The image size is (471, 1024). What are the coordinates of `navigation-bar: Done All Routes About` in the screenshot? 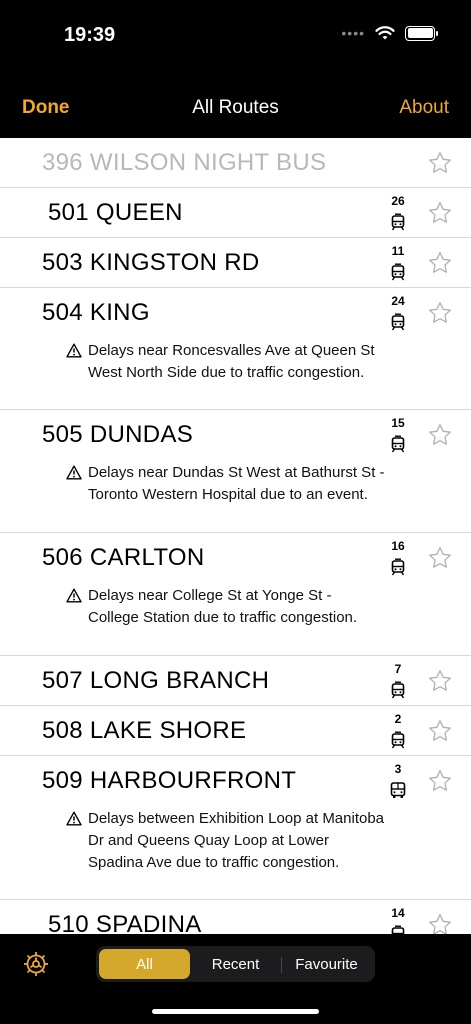 It's located at (235, 104).